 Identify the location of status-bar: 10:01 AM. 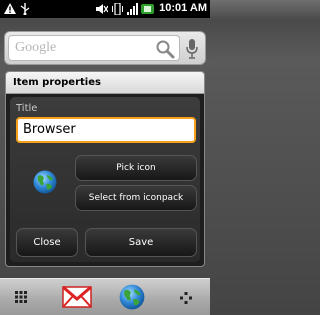
(105, 9).